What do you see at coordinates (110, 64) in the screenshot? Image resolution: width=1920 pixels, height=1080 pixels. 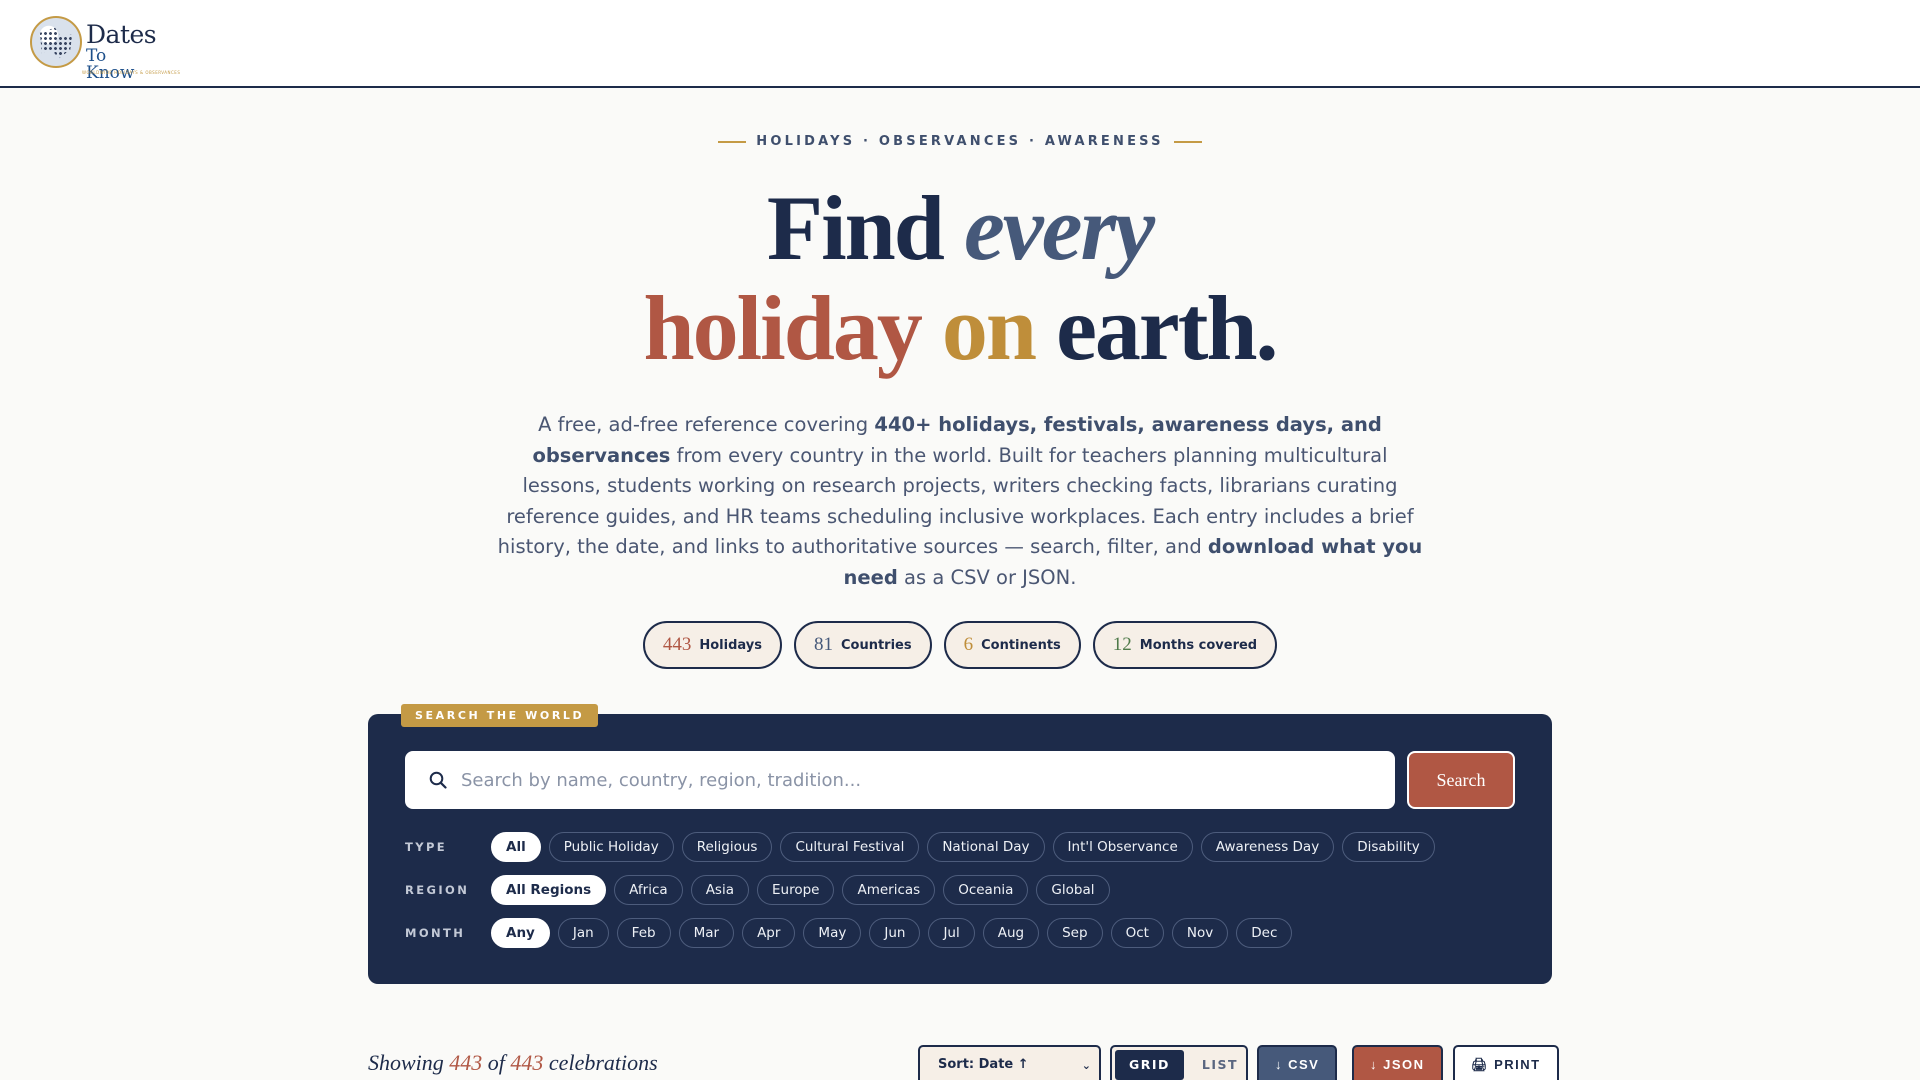 I see `logo-subtitle: To Know` at bounding box center [110, 64].